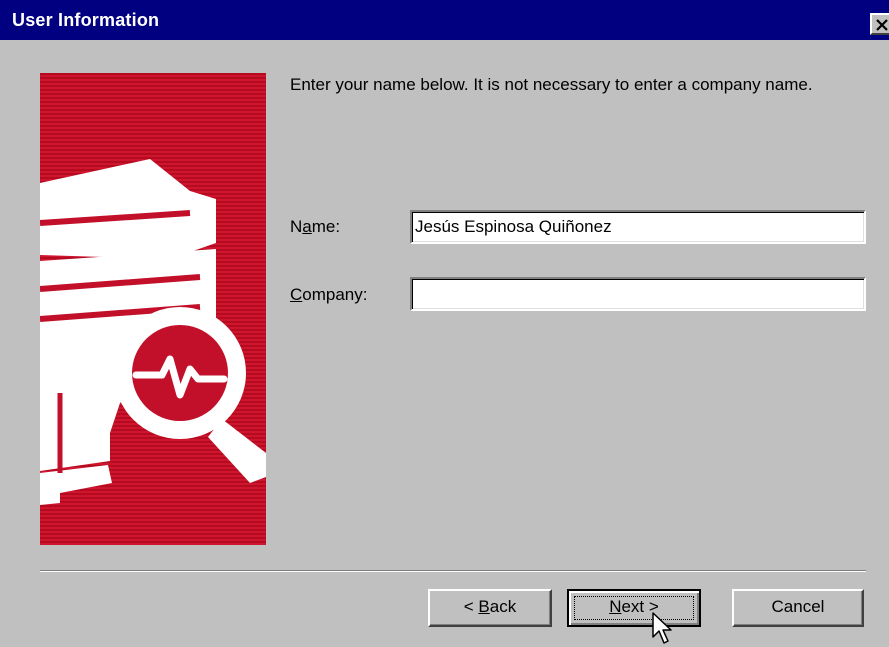 The height and width of the screenshot is (647, 889). I want to click on close-x-icon, so click(882, 25).